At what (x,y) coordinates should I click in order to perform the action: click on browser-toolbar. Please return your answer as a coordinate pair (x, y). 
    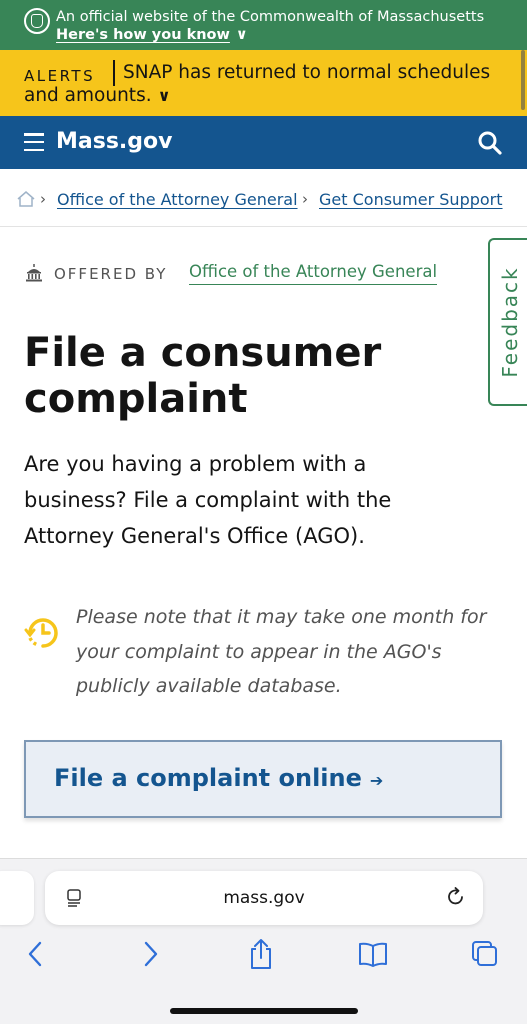
    Looking at the image, I should click on (263, 959).